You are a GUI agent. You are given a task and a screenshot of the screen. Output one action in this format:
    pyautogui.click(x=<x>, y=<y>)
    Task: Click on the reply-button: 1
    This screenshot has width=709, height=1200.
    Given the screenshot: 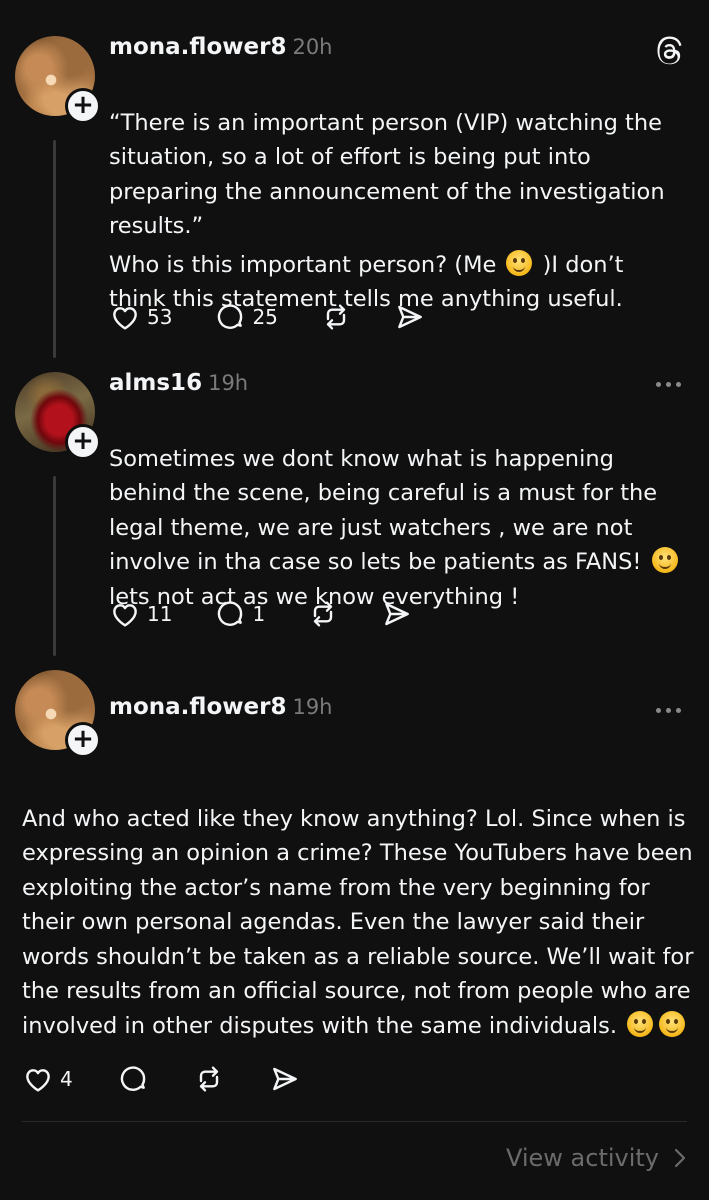 What is the action you would take?
    pyautogui.click(x=239, y=614)
    